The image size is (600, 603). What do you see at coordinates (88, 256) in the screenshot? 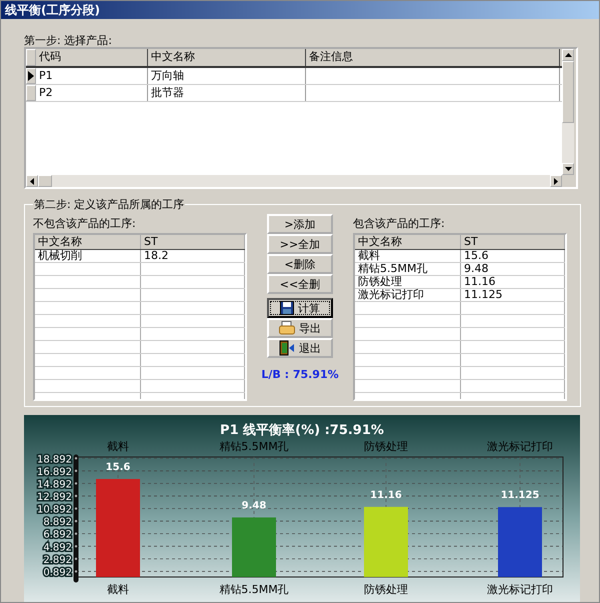
I see `table-cell: 机械切削` at bounding box center [88, 256].